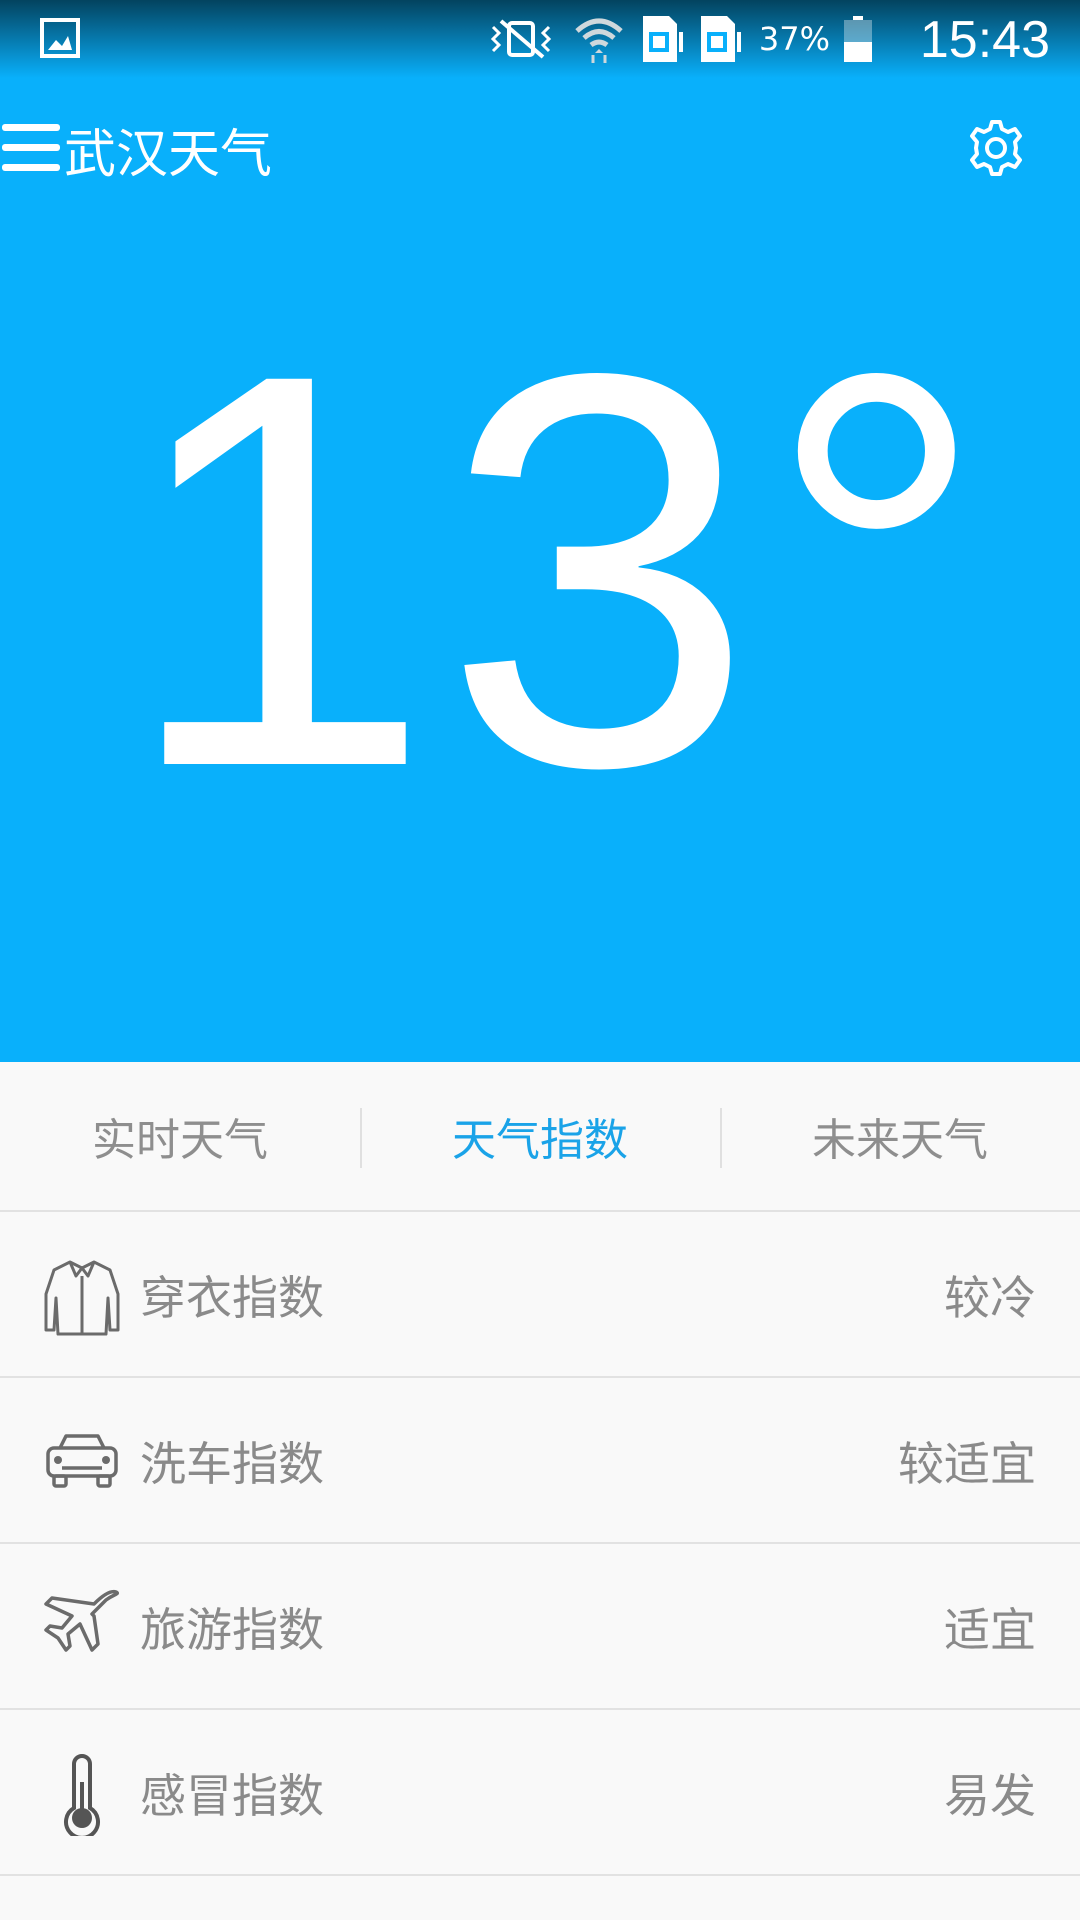  I want to click on index-label: 旅游指数, so click(232, 1630).